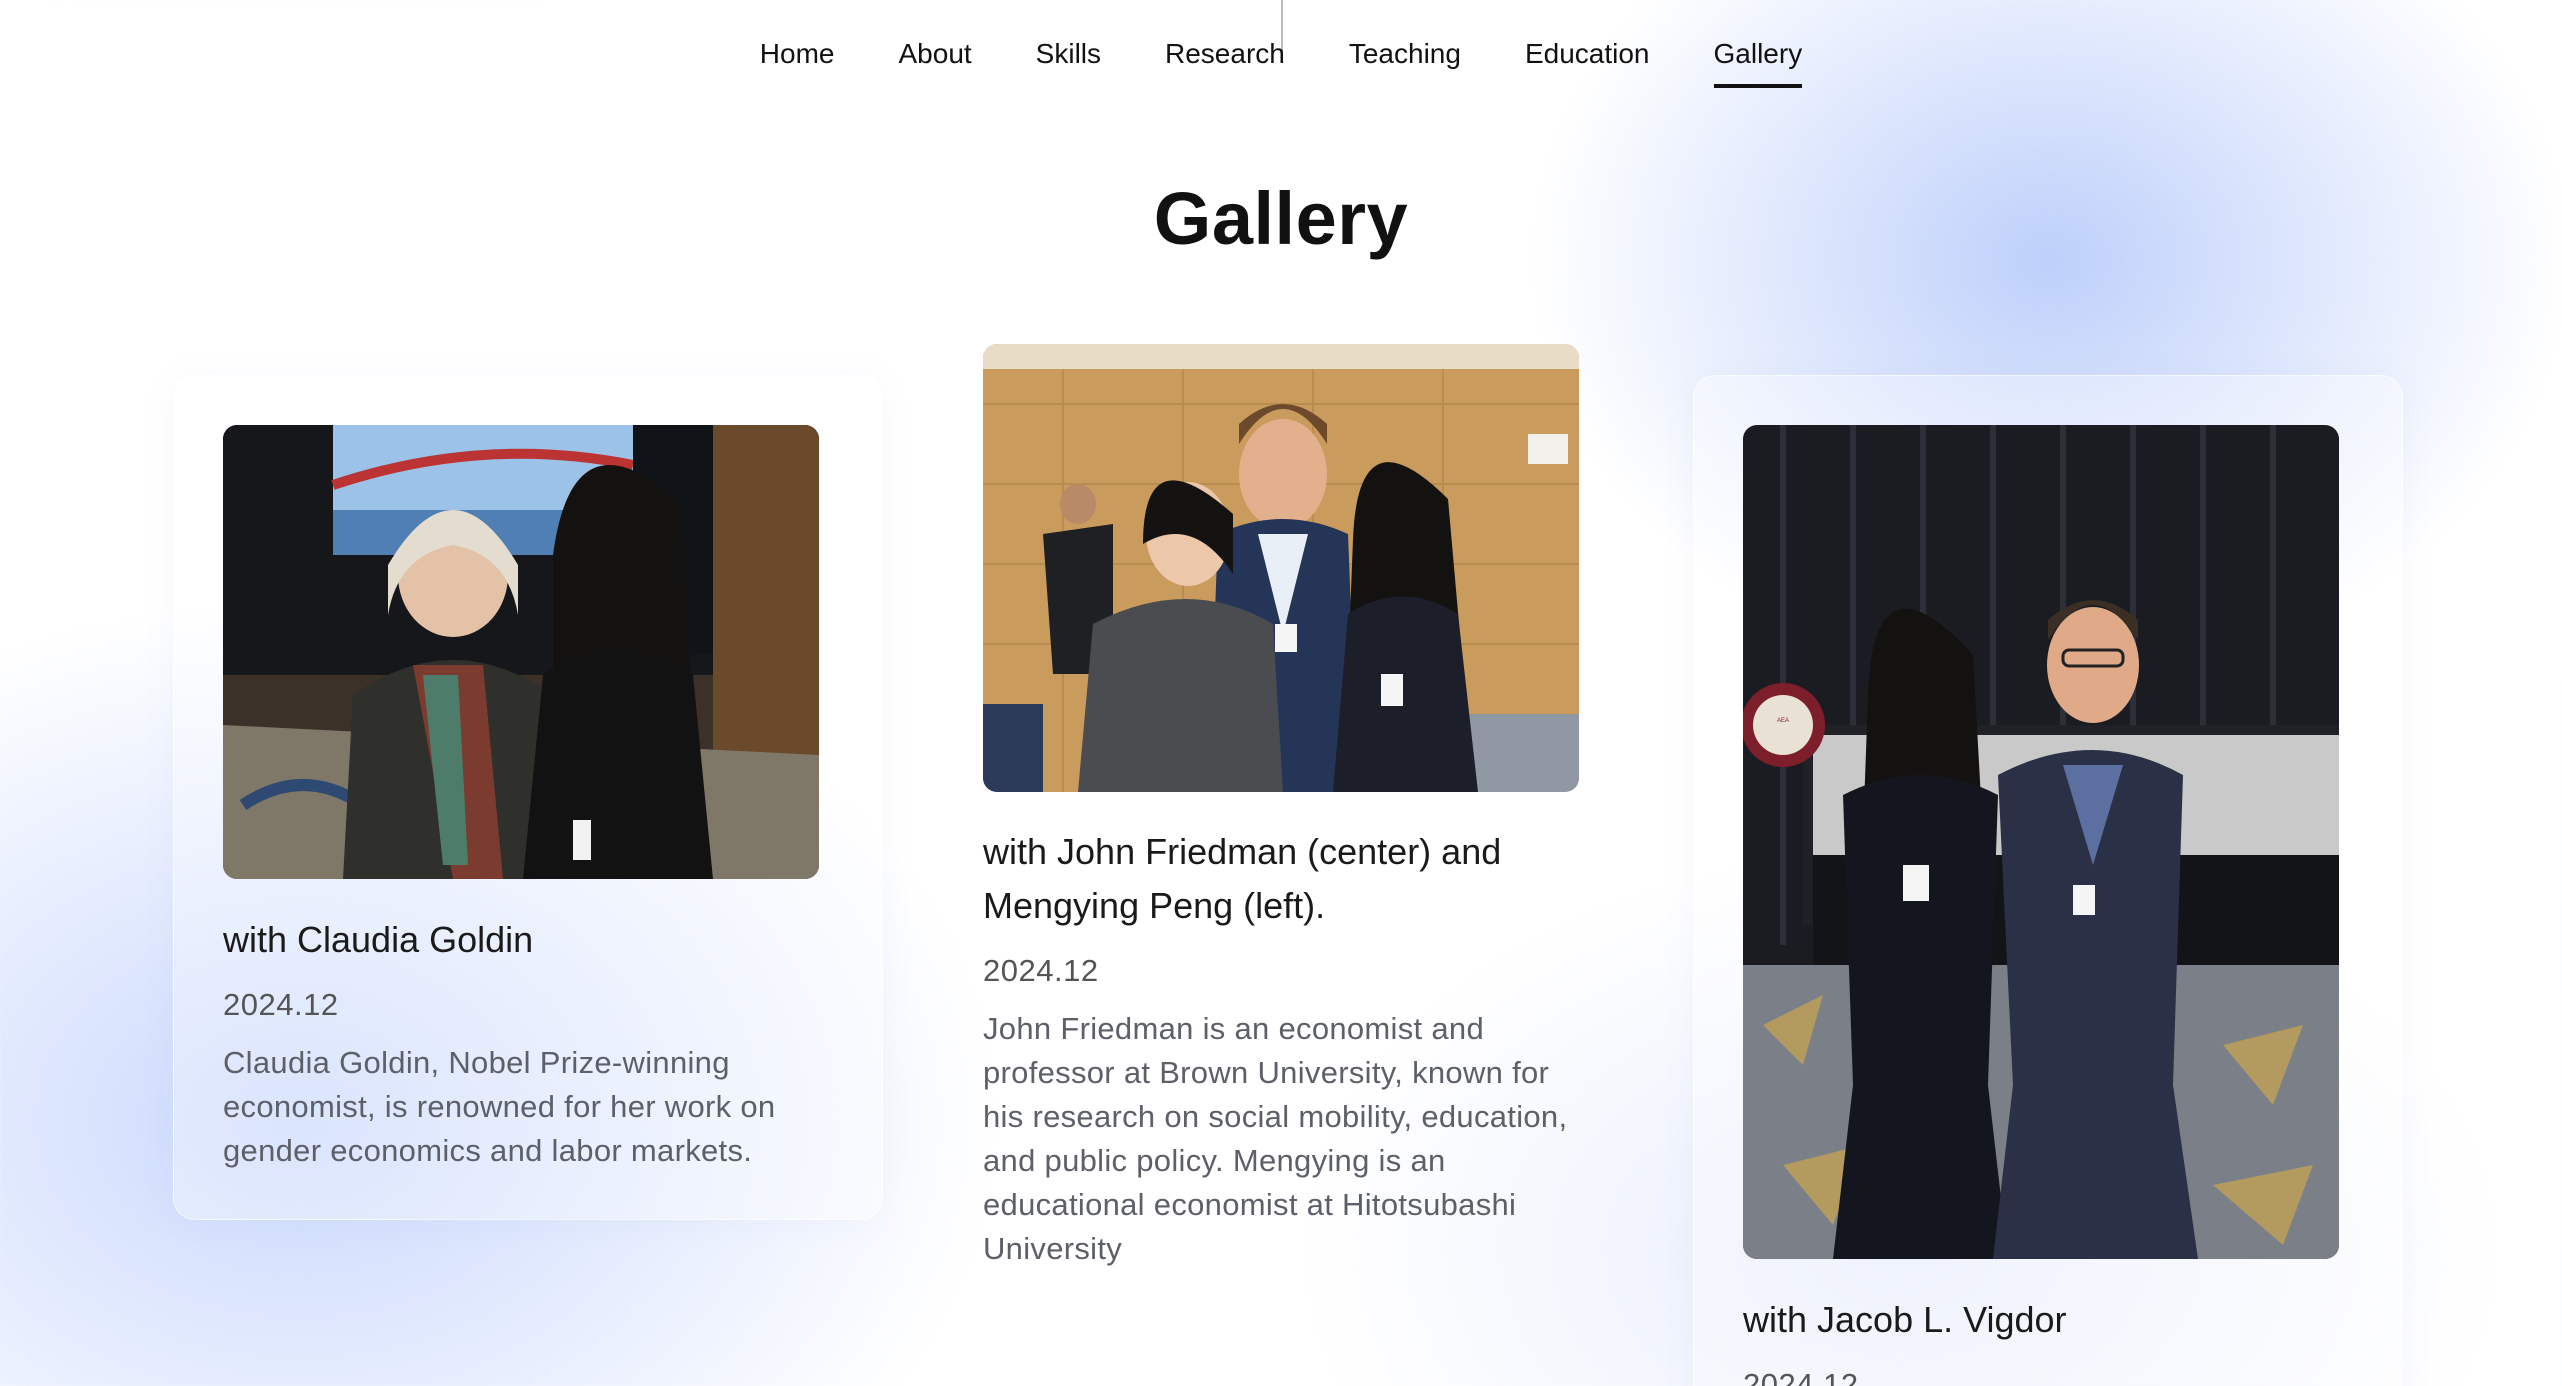 The image size is (2562, 1386). Describe the element at coordinates (1281, 218) in the screenshot. I see `page-title: Gallery` at that location.